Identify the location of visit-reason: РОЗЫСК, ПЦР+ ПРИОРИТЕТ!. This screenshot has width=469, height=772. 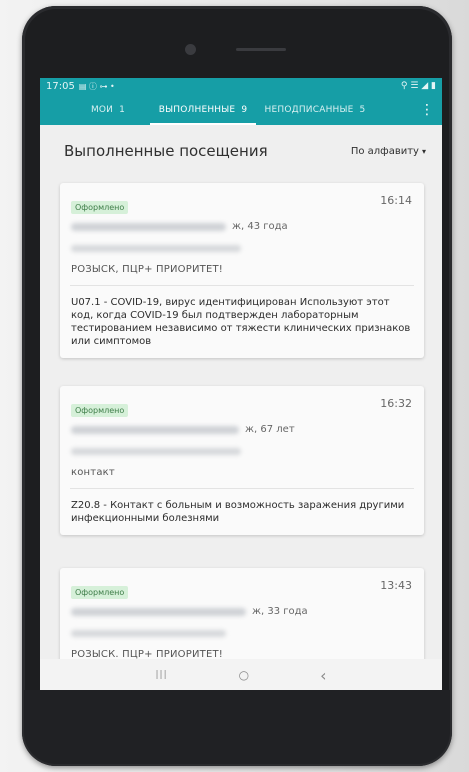
(147, 269).